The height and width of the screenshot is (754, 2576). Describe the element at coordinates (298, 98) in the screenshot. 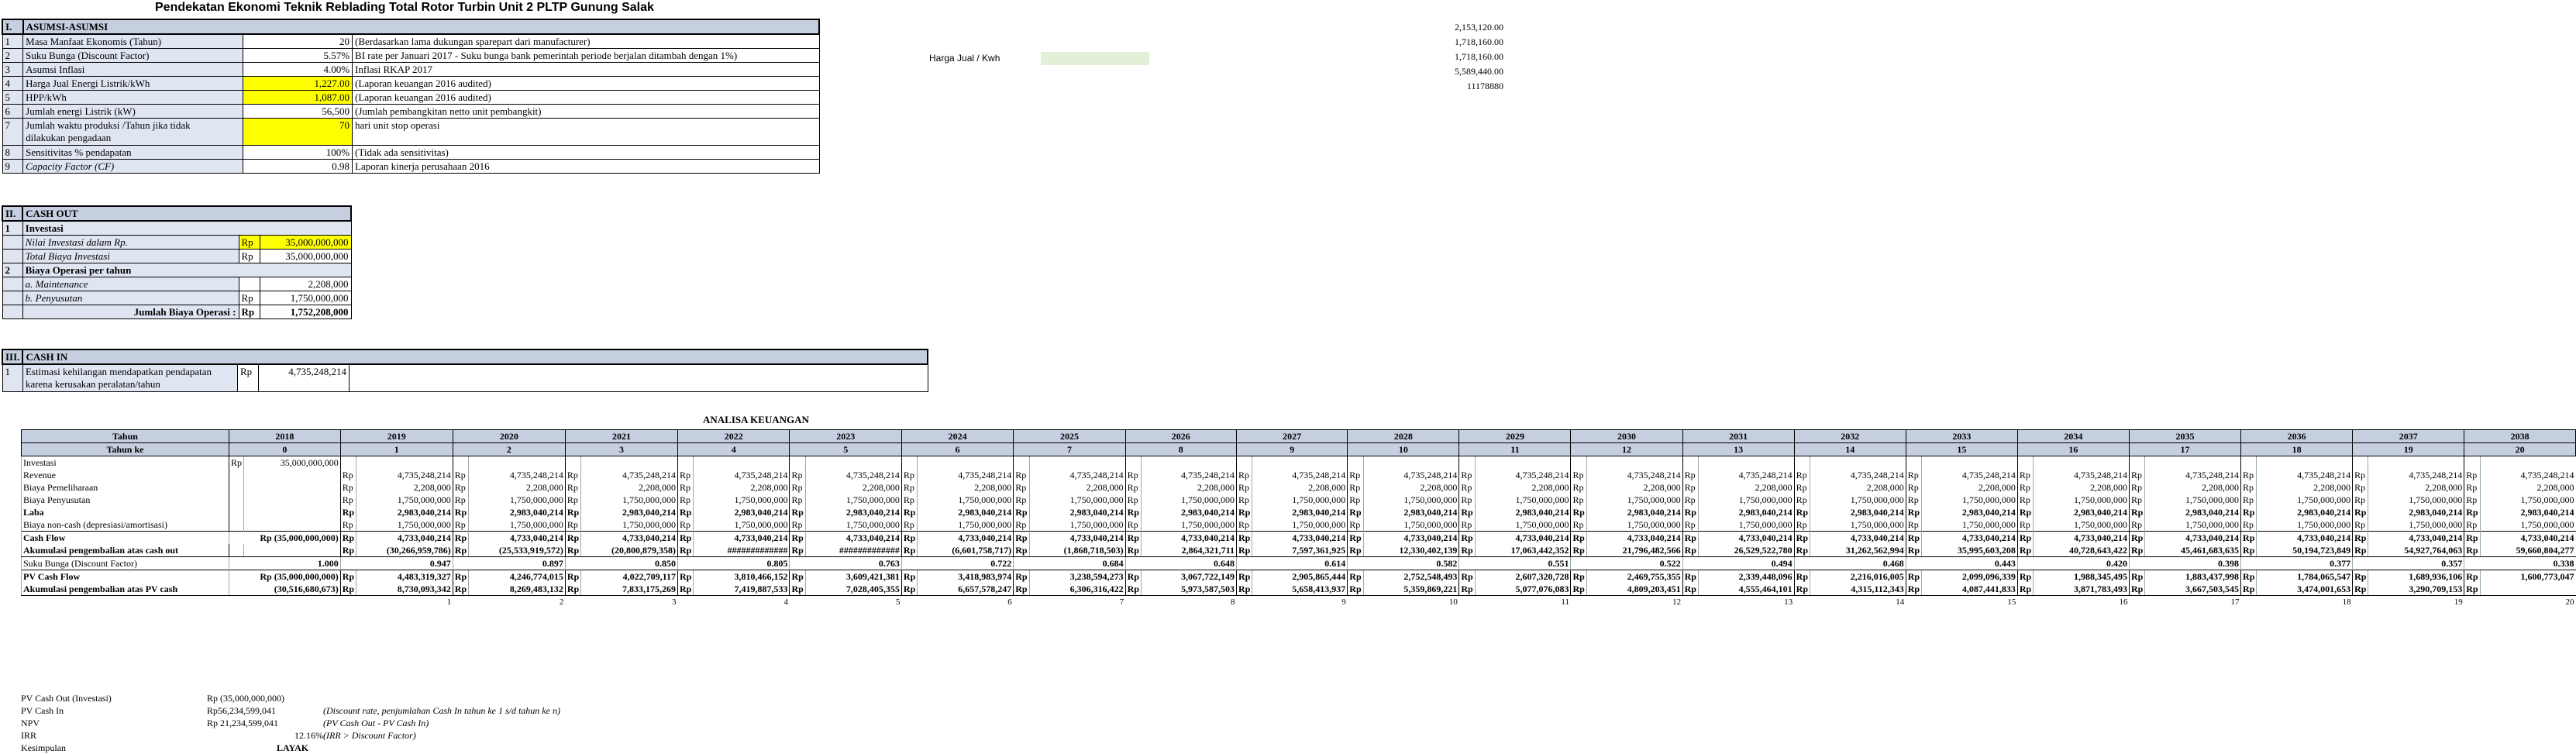

I see `assumption-value: 1,087.00` at that location.